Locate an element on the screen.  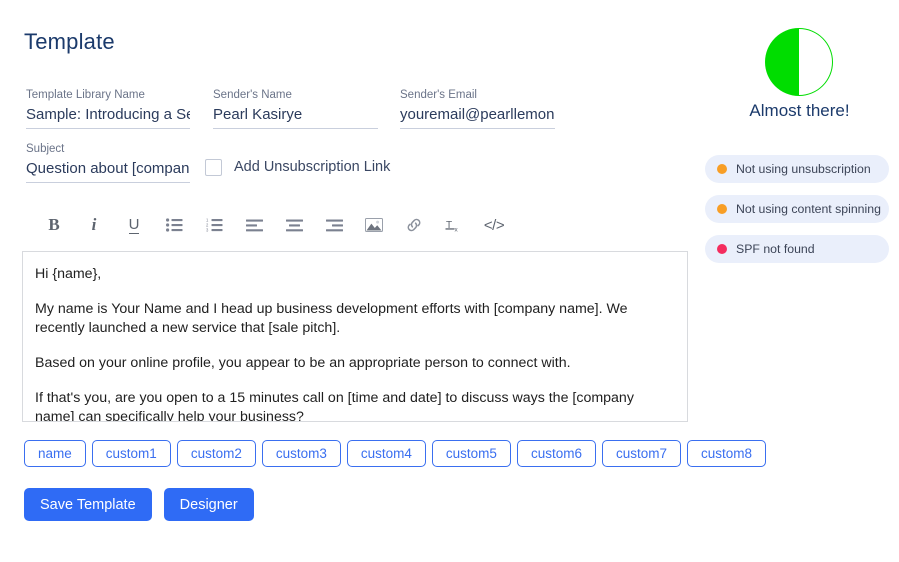
action-button-row: Save Template Designer is located at coordinates (139, 504).